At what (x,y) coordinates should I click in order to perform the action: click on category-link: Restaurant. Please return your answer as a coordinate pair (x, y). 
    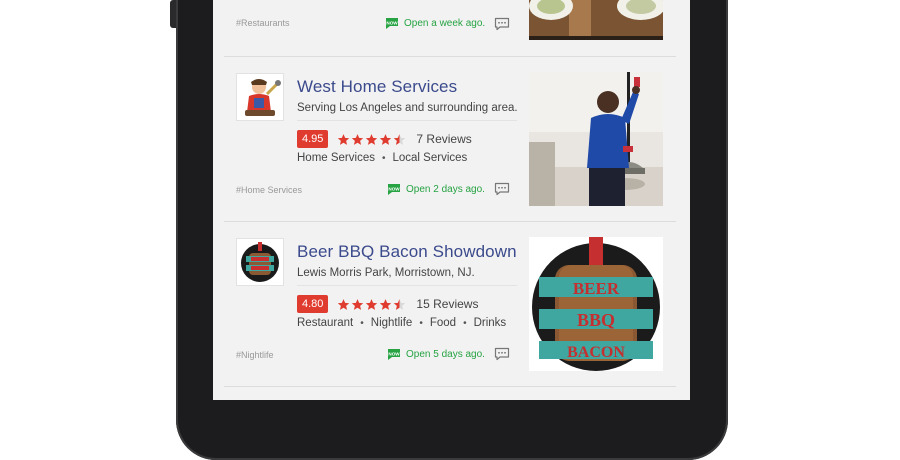
    Looking at the image, I should click on (325, 323).